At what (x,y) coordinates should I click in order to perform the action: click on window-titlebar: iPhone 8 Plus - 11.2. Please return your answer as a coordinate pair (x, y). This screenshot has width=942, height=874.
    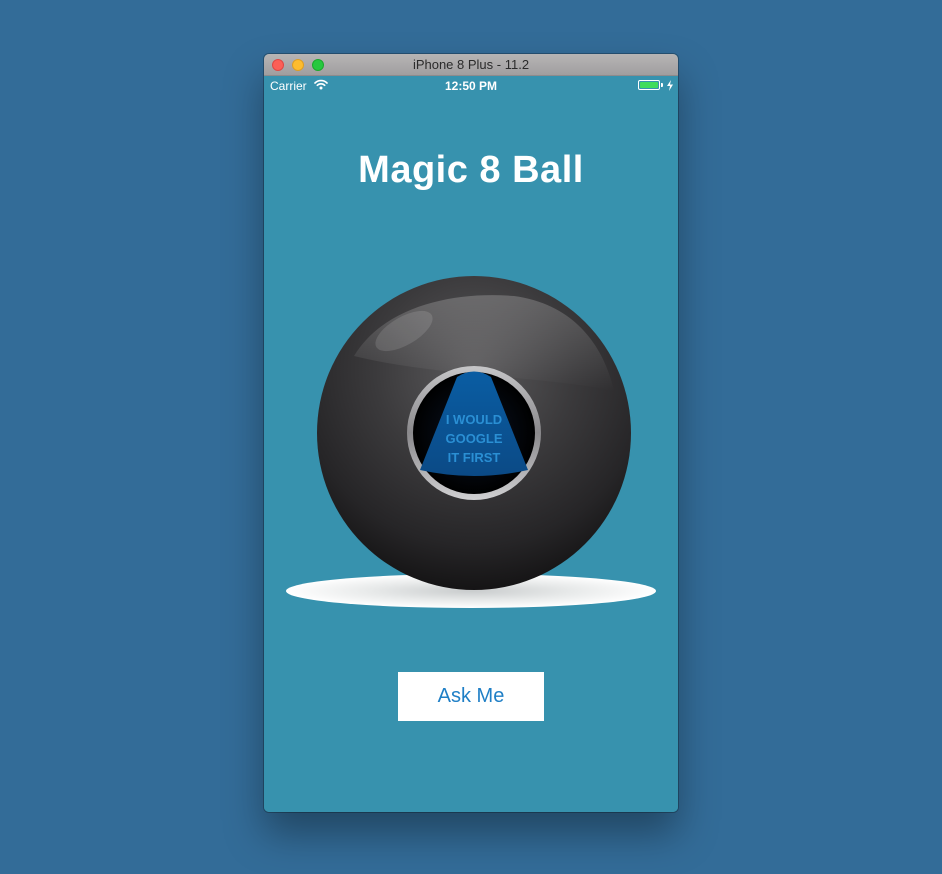
    Looking at the image, I should click on (471, 65).